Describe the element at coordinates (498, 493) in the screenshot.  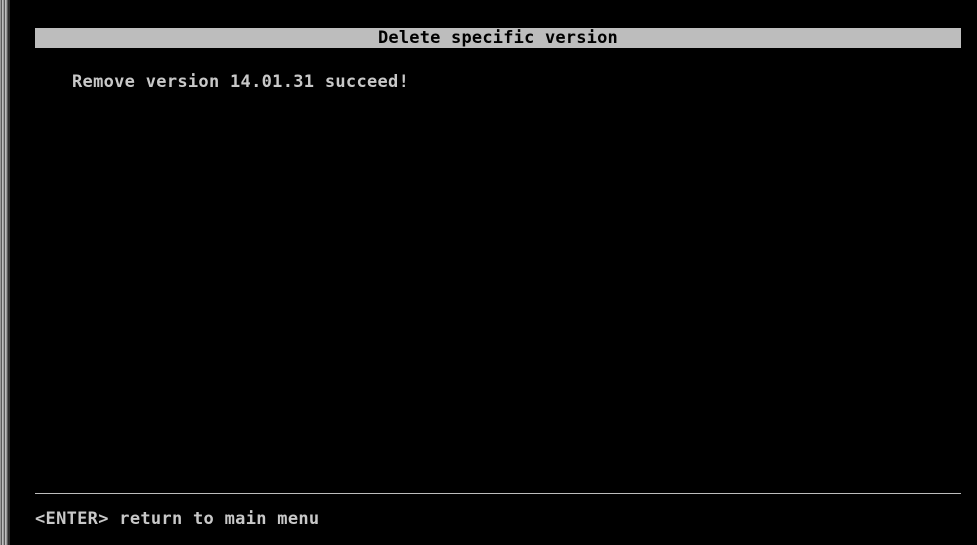
I see `footer-divider` at that location.